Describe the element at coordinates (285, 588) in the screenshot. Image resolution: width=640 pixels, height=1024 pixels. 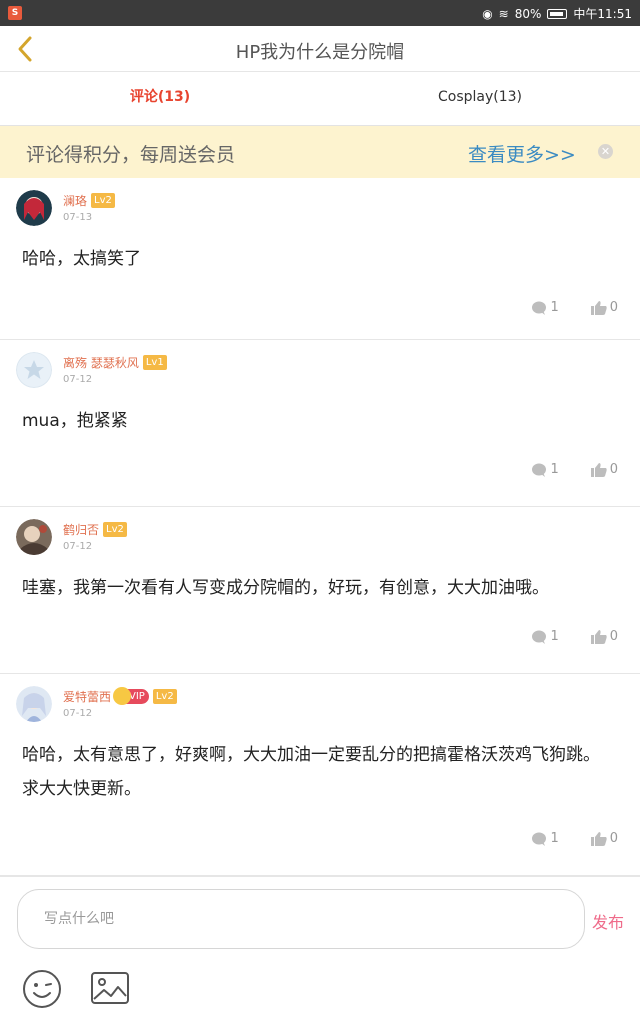
I see `comment-text: 哇塞，我第一次看有人写变成分院帽的，好玩，有创意，大大加油哦。` at that location.